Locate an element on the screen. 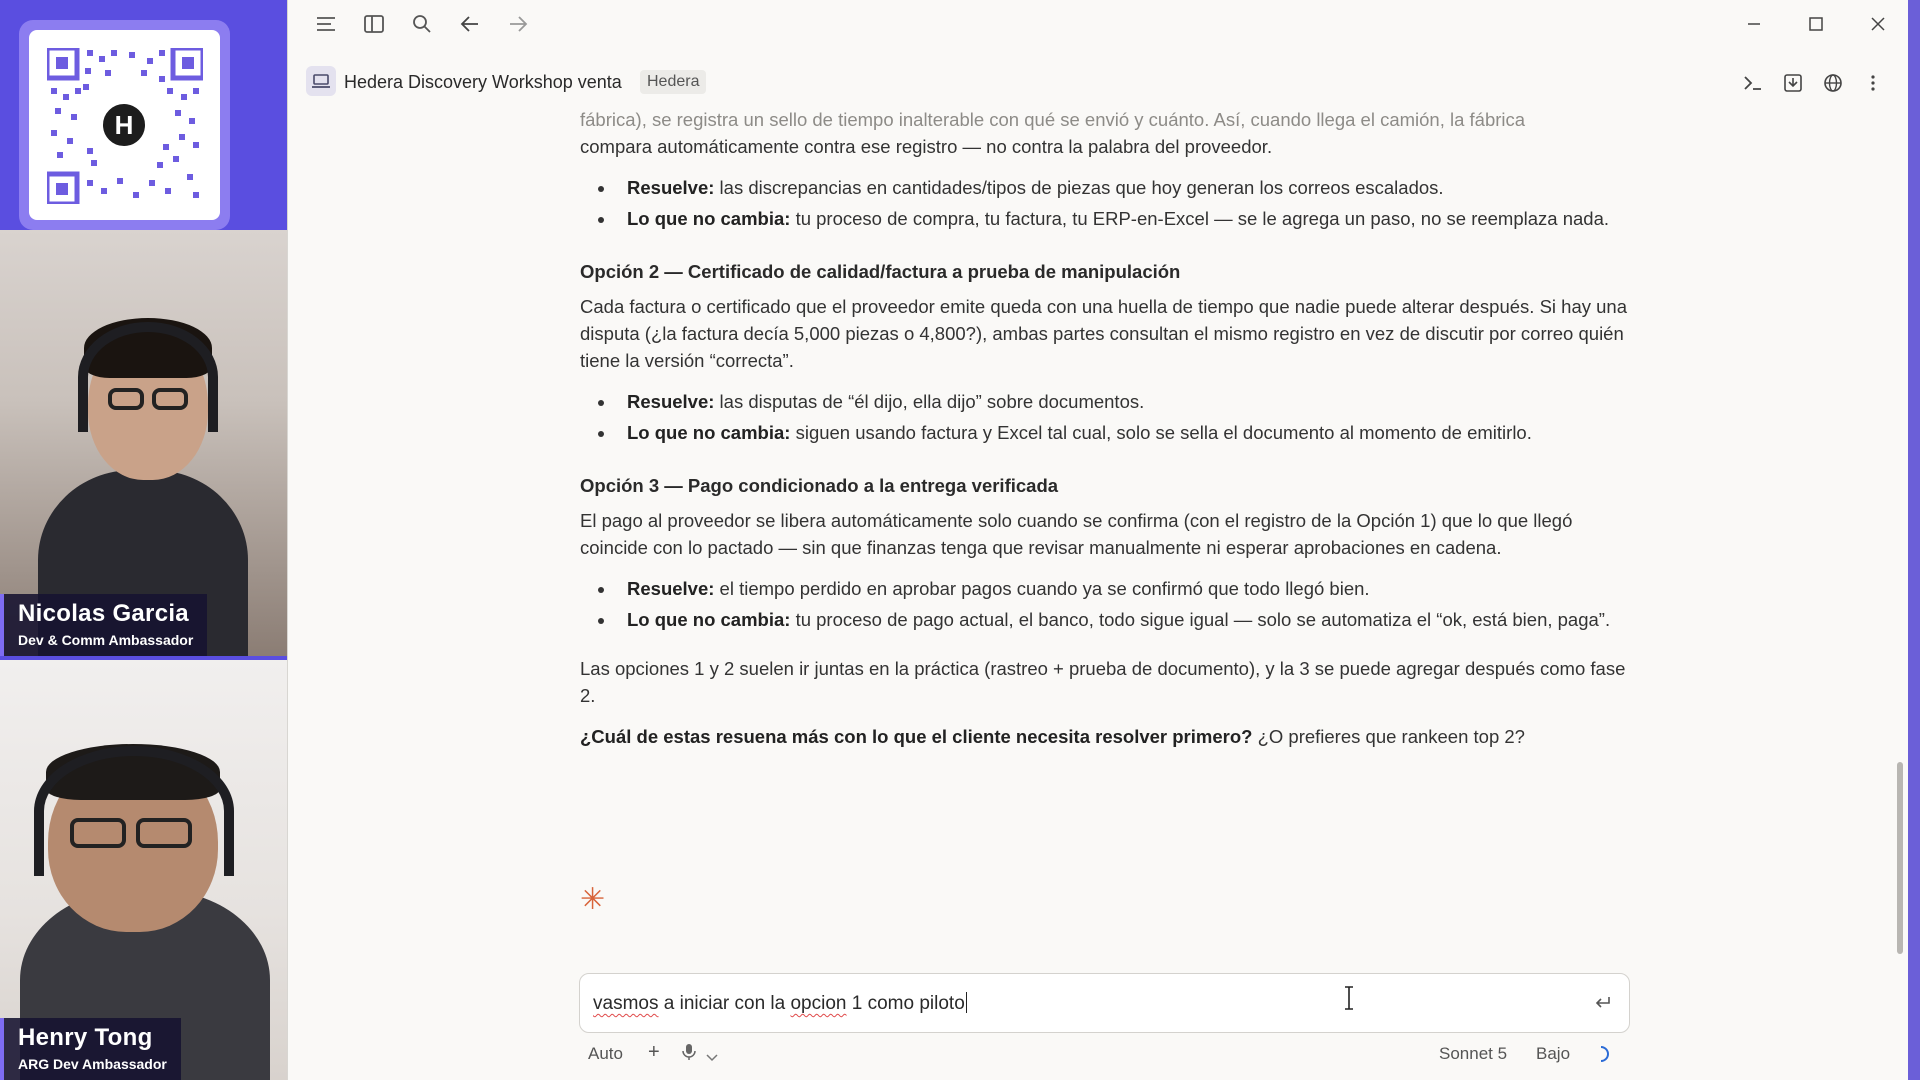 Image resolution: width=1920 pixels, height=1080 pixels. text-caret is located at coordinates (966, 1002).